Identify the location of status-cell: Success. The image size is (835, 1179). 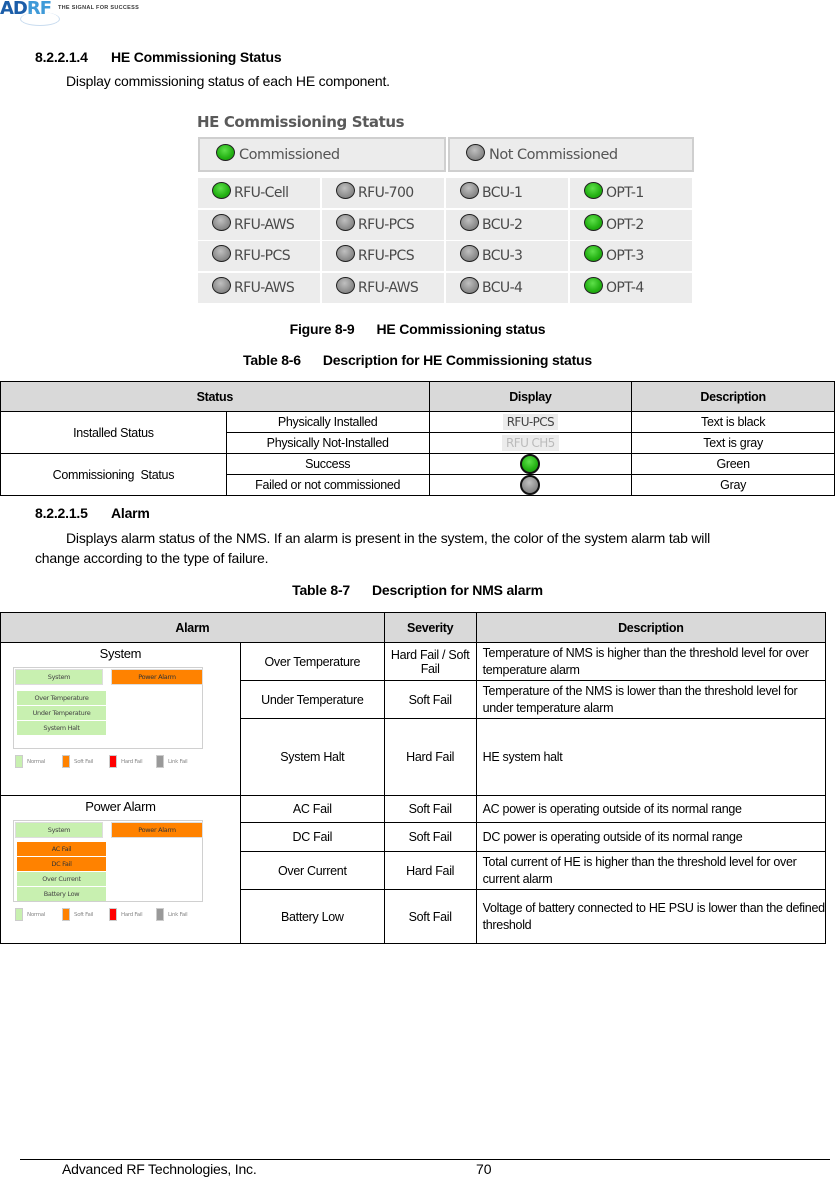
(327, 464).